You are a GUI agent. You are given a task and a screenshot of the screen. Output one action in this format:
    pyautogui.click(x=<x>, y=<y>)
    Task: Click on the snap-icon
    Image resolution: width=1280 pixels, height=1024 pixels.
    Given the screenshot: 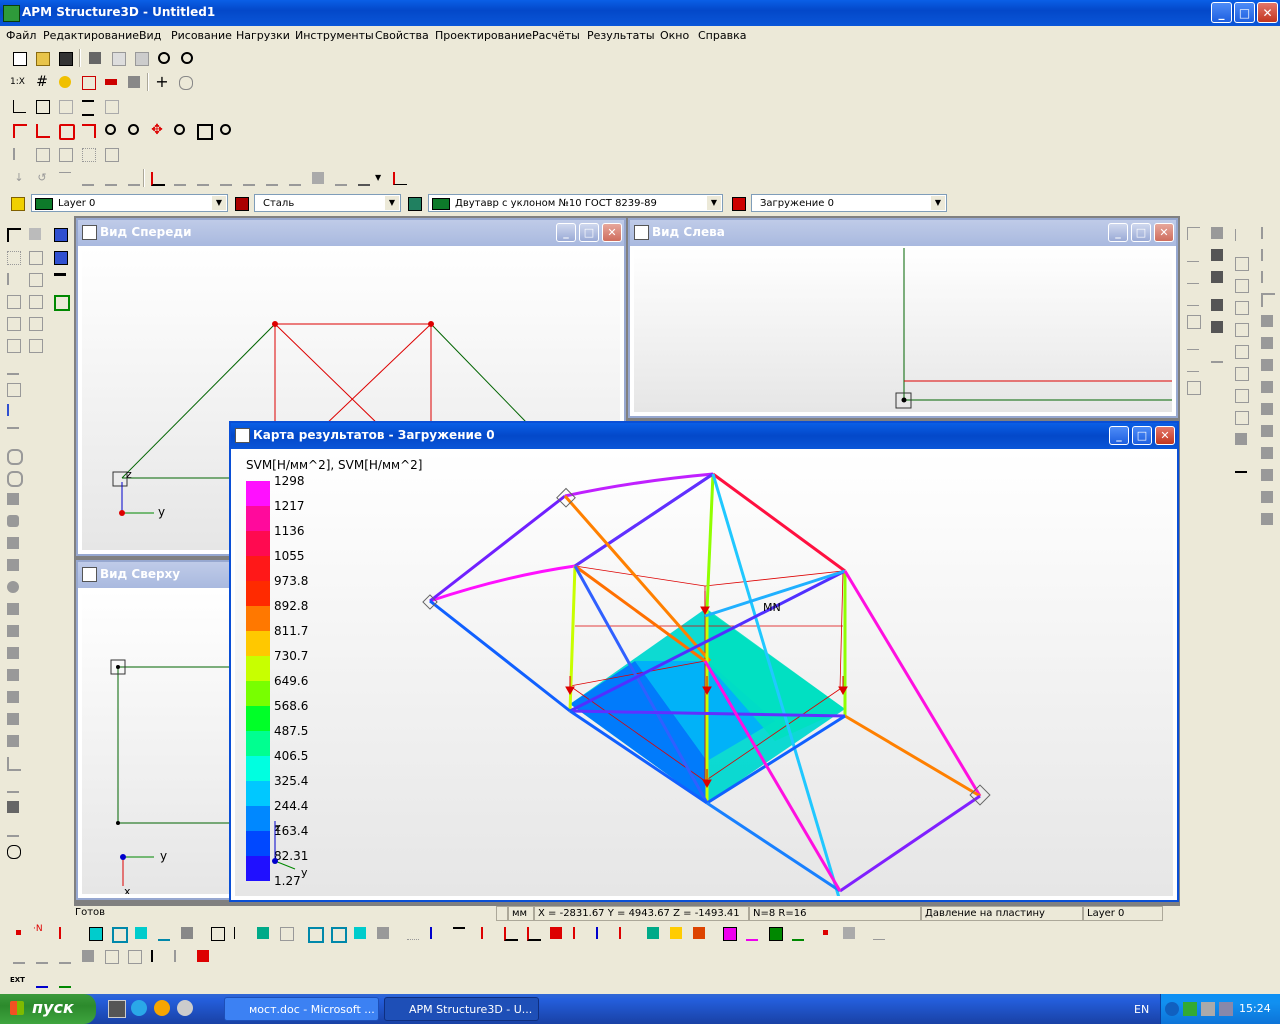 What is the action you would take?
    pyautogui.click(x=65, y=82)
    